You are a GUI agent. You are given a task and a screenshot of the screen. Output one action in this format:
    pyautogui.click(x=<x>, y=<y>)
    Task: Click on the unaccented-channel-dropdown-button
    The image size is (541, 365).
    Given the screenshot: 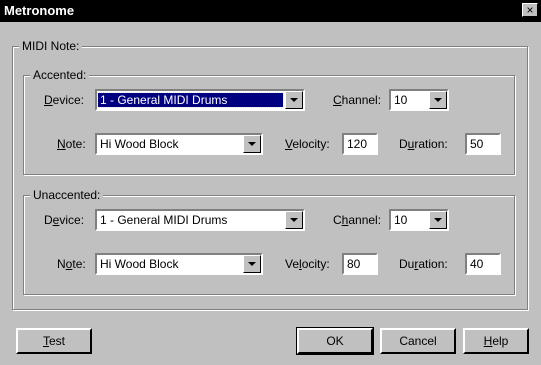 What is the action you would take?
    pyautogui.click(x=438, y=220)
    